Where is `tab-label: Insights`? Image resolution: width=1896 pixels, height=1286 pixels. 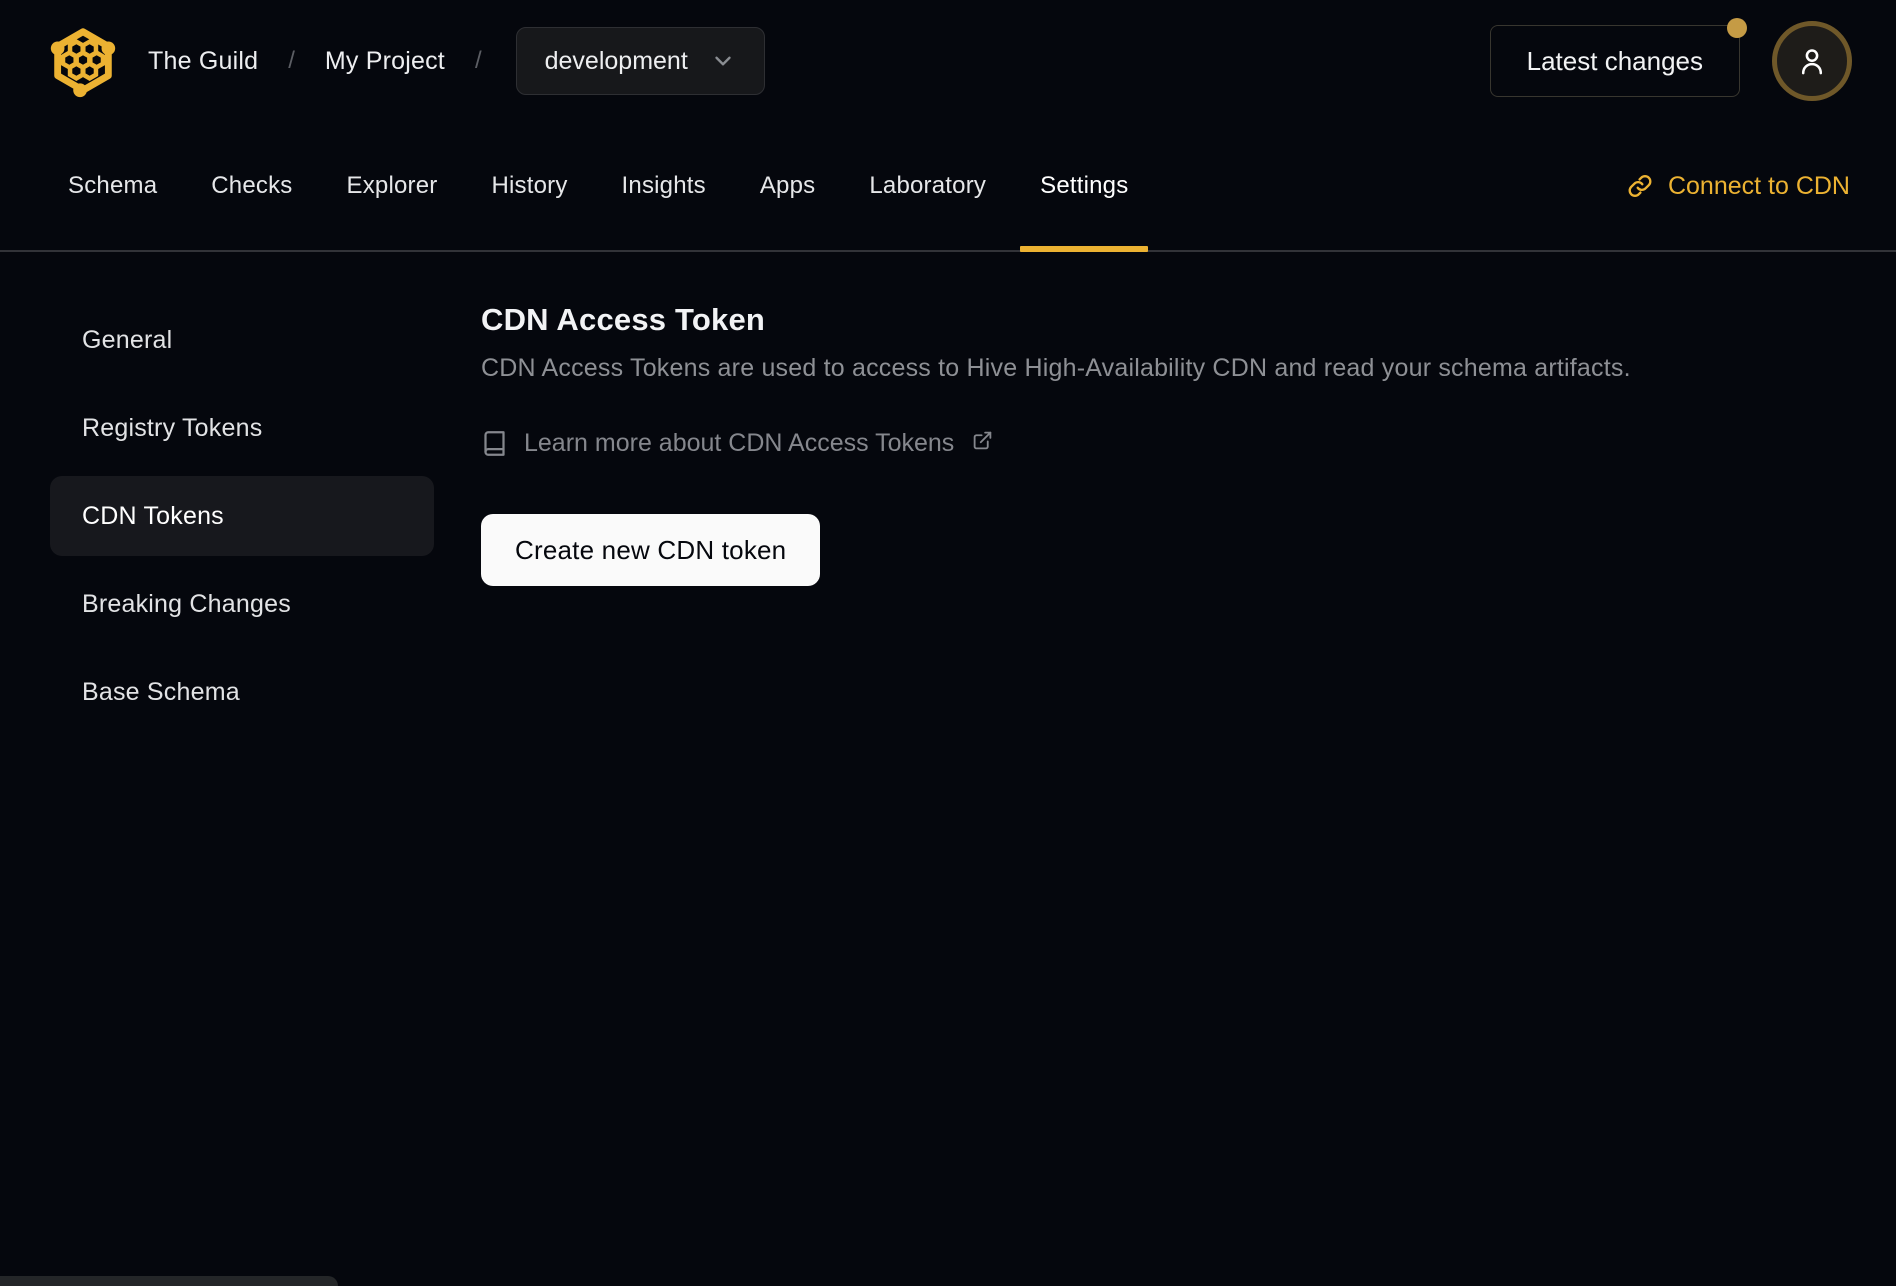 tab-label: Insights is located at coordinates (663, 185).